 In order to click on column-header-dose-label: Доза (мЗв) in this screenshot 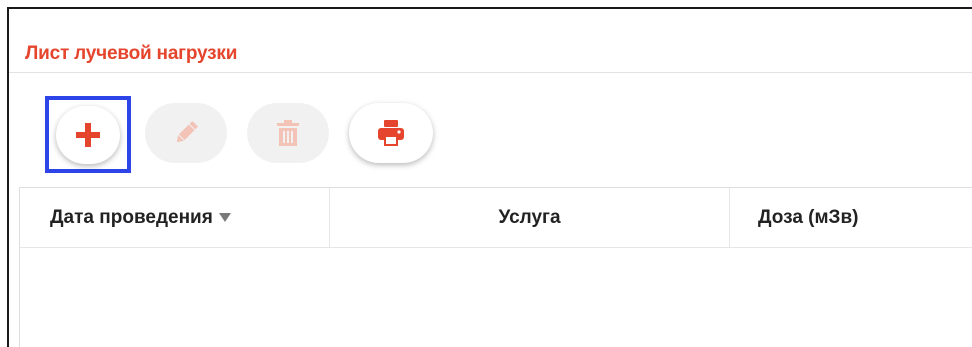, I will do `click(808, 217)`.